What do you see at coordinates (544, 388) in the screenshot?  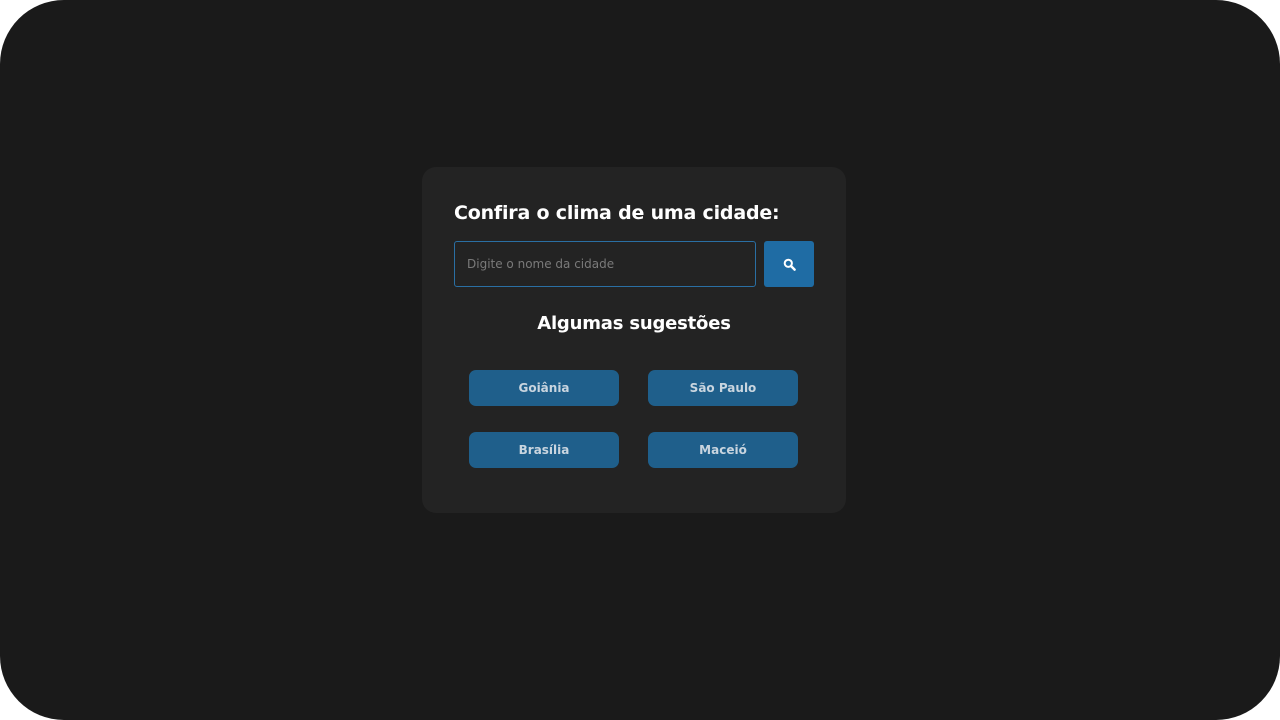 I see `city-suggestion-goiania: Goiânia` at bounding box center [544, 388].